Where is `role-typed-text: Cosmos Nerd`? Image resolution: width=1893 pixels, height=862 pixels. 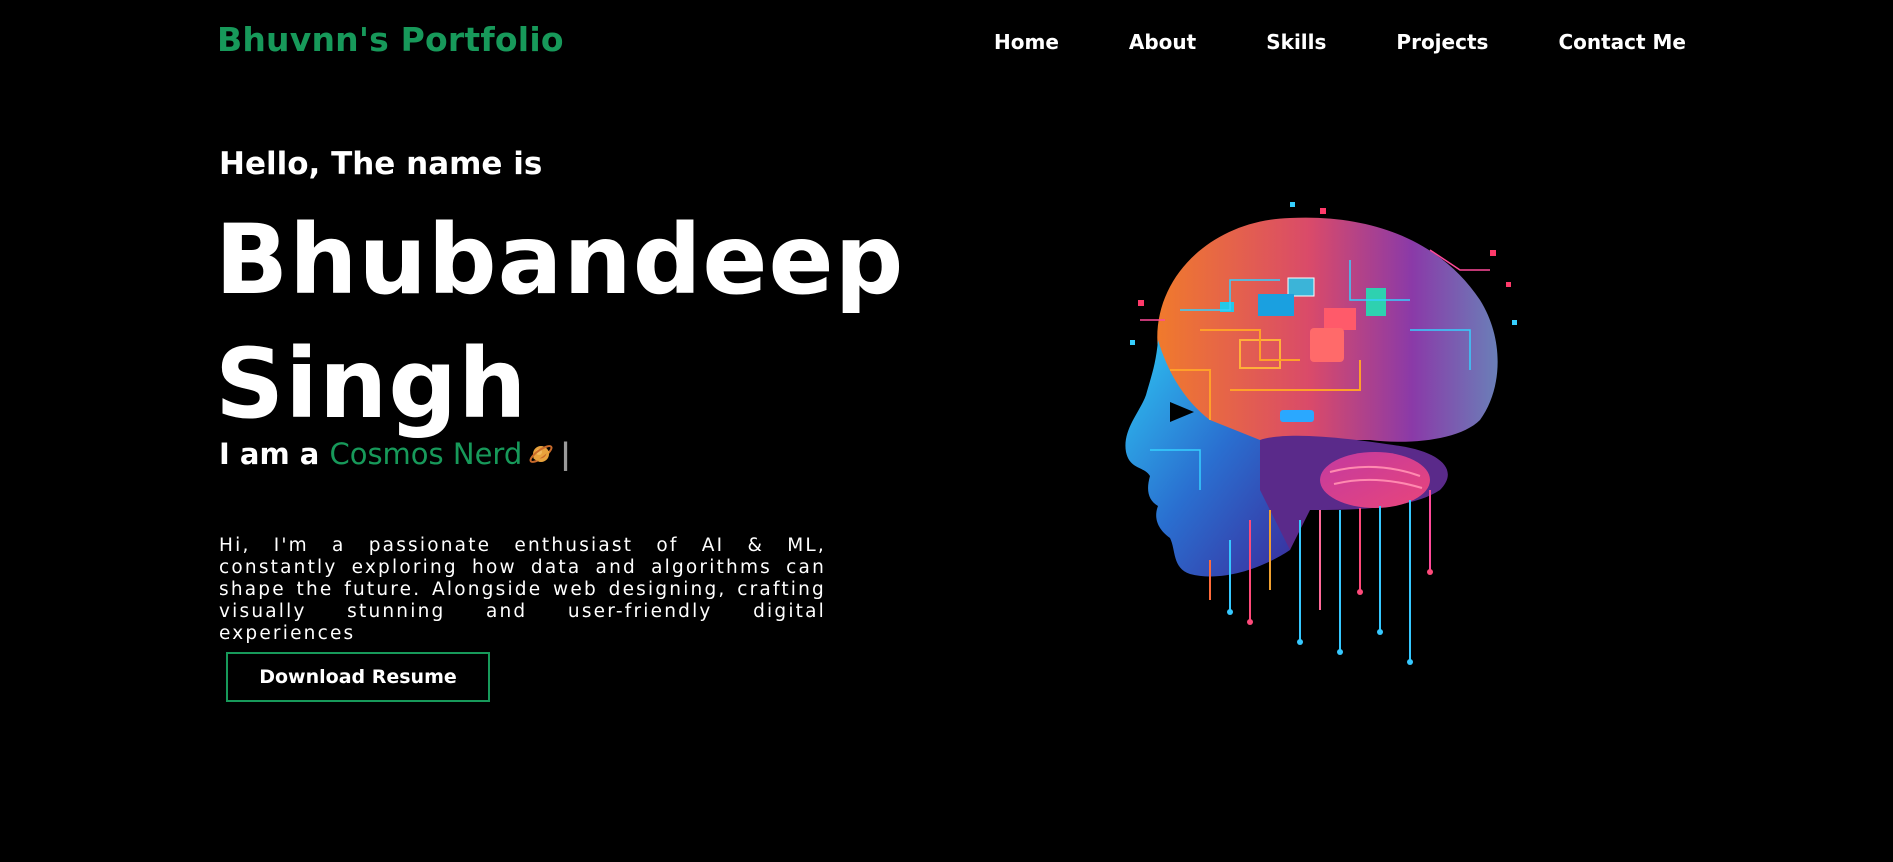 role-typed-text: Cosmos Nerd is located at coordinates (426, 454).